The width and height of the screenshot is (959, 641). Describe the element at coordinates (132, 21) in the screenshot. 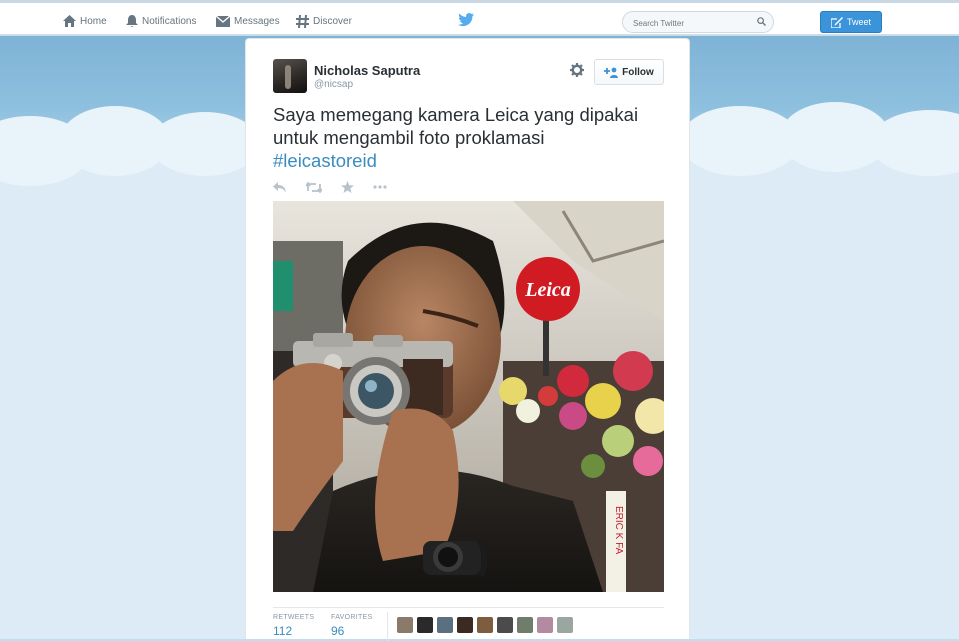

I see `notifications-icon` at that location.